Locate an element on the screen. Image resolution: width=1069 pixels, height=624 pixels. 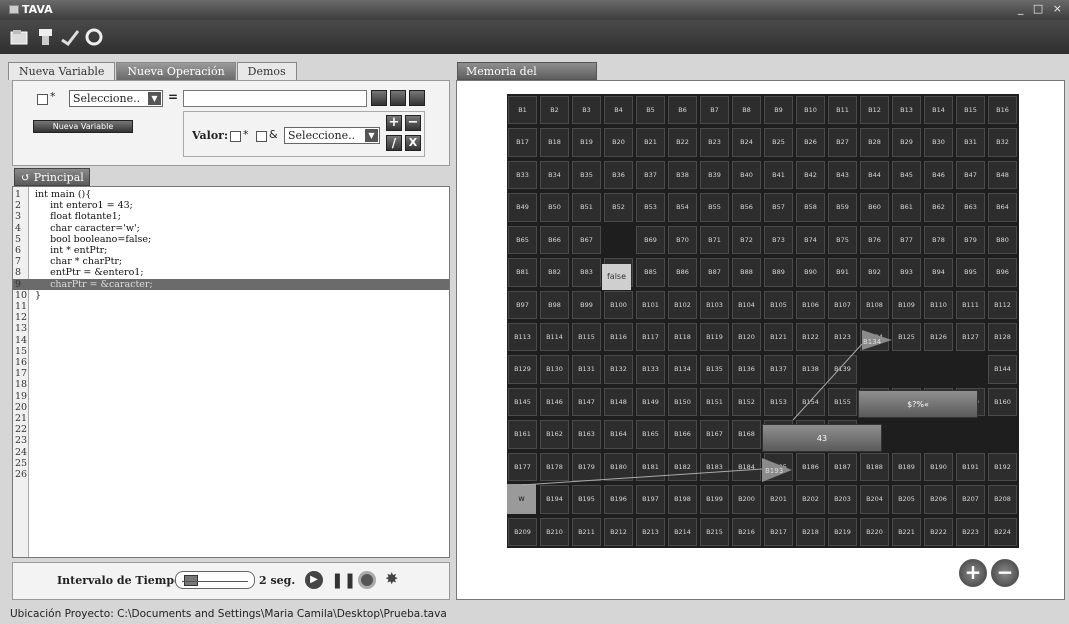
line-number: 16 is located at coordinates (21, 362).